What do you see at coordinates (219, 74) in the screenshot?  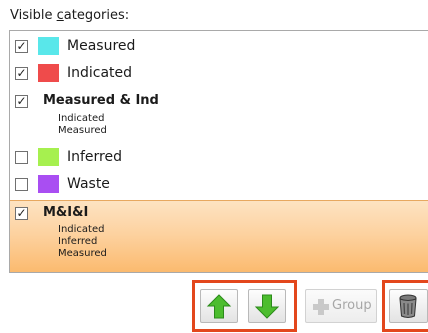 I see `list-item-indicated: ✓ Indicated` at bounding box center [219, 74].